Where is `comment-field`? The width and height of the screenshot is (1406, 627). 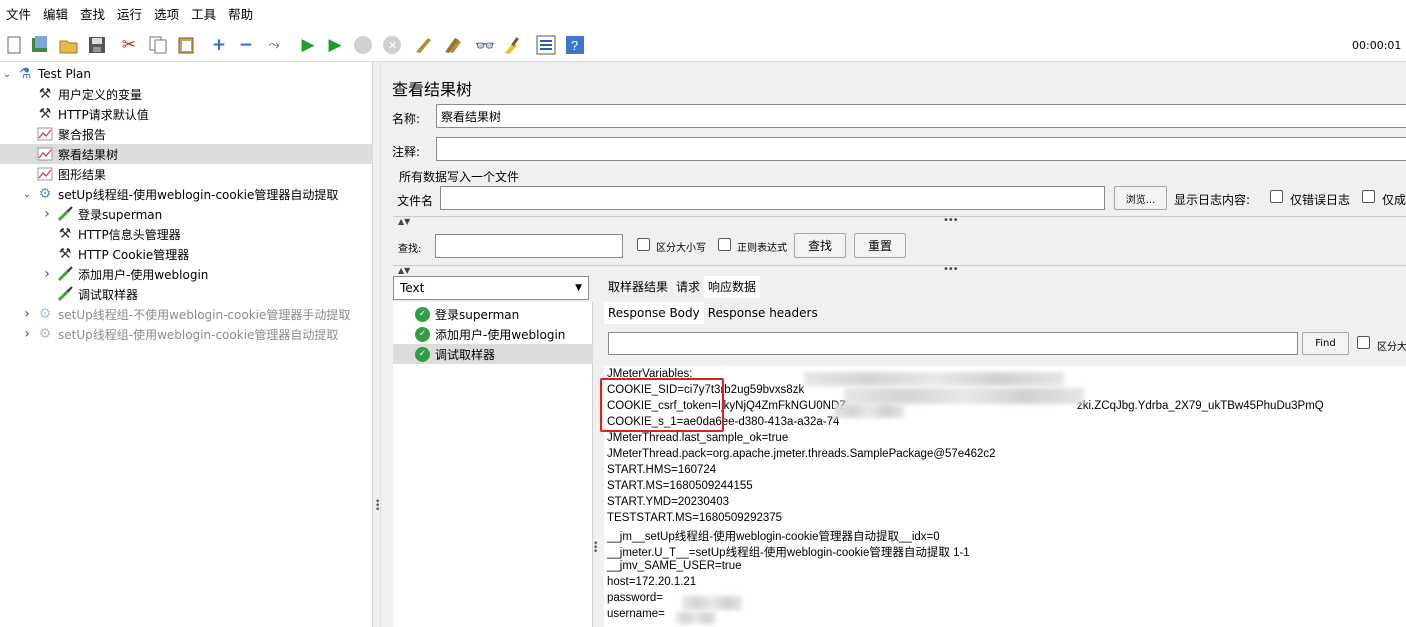
comment-field is located at coordinates (921, 149).